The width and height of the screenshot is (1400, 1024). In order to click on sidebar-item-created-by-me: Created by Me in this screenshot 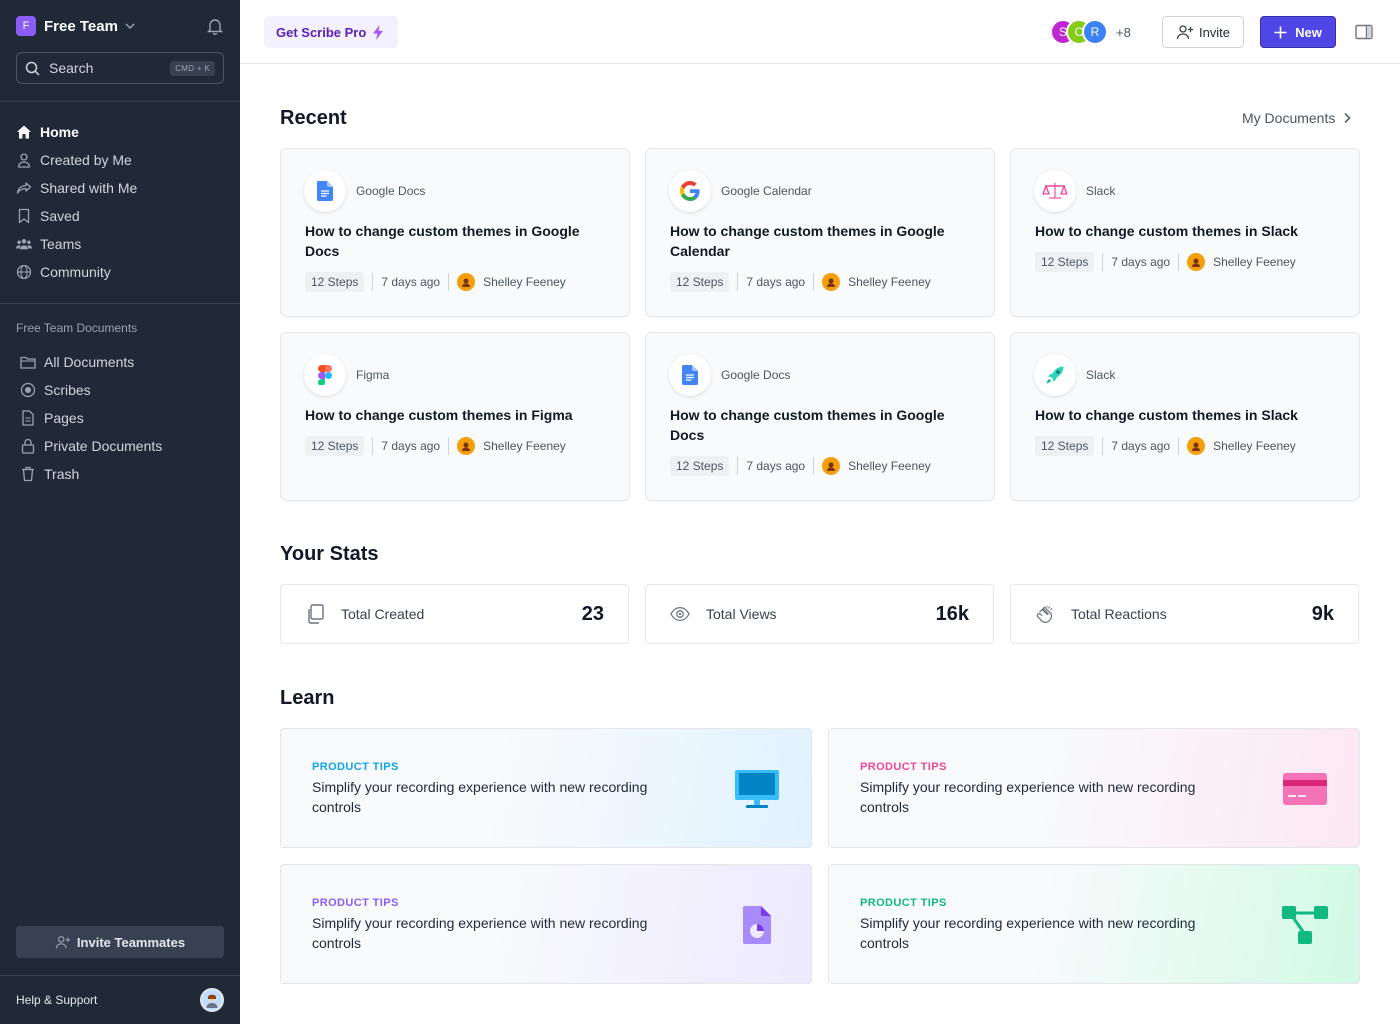, I will do `click(120, 160)`.